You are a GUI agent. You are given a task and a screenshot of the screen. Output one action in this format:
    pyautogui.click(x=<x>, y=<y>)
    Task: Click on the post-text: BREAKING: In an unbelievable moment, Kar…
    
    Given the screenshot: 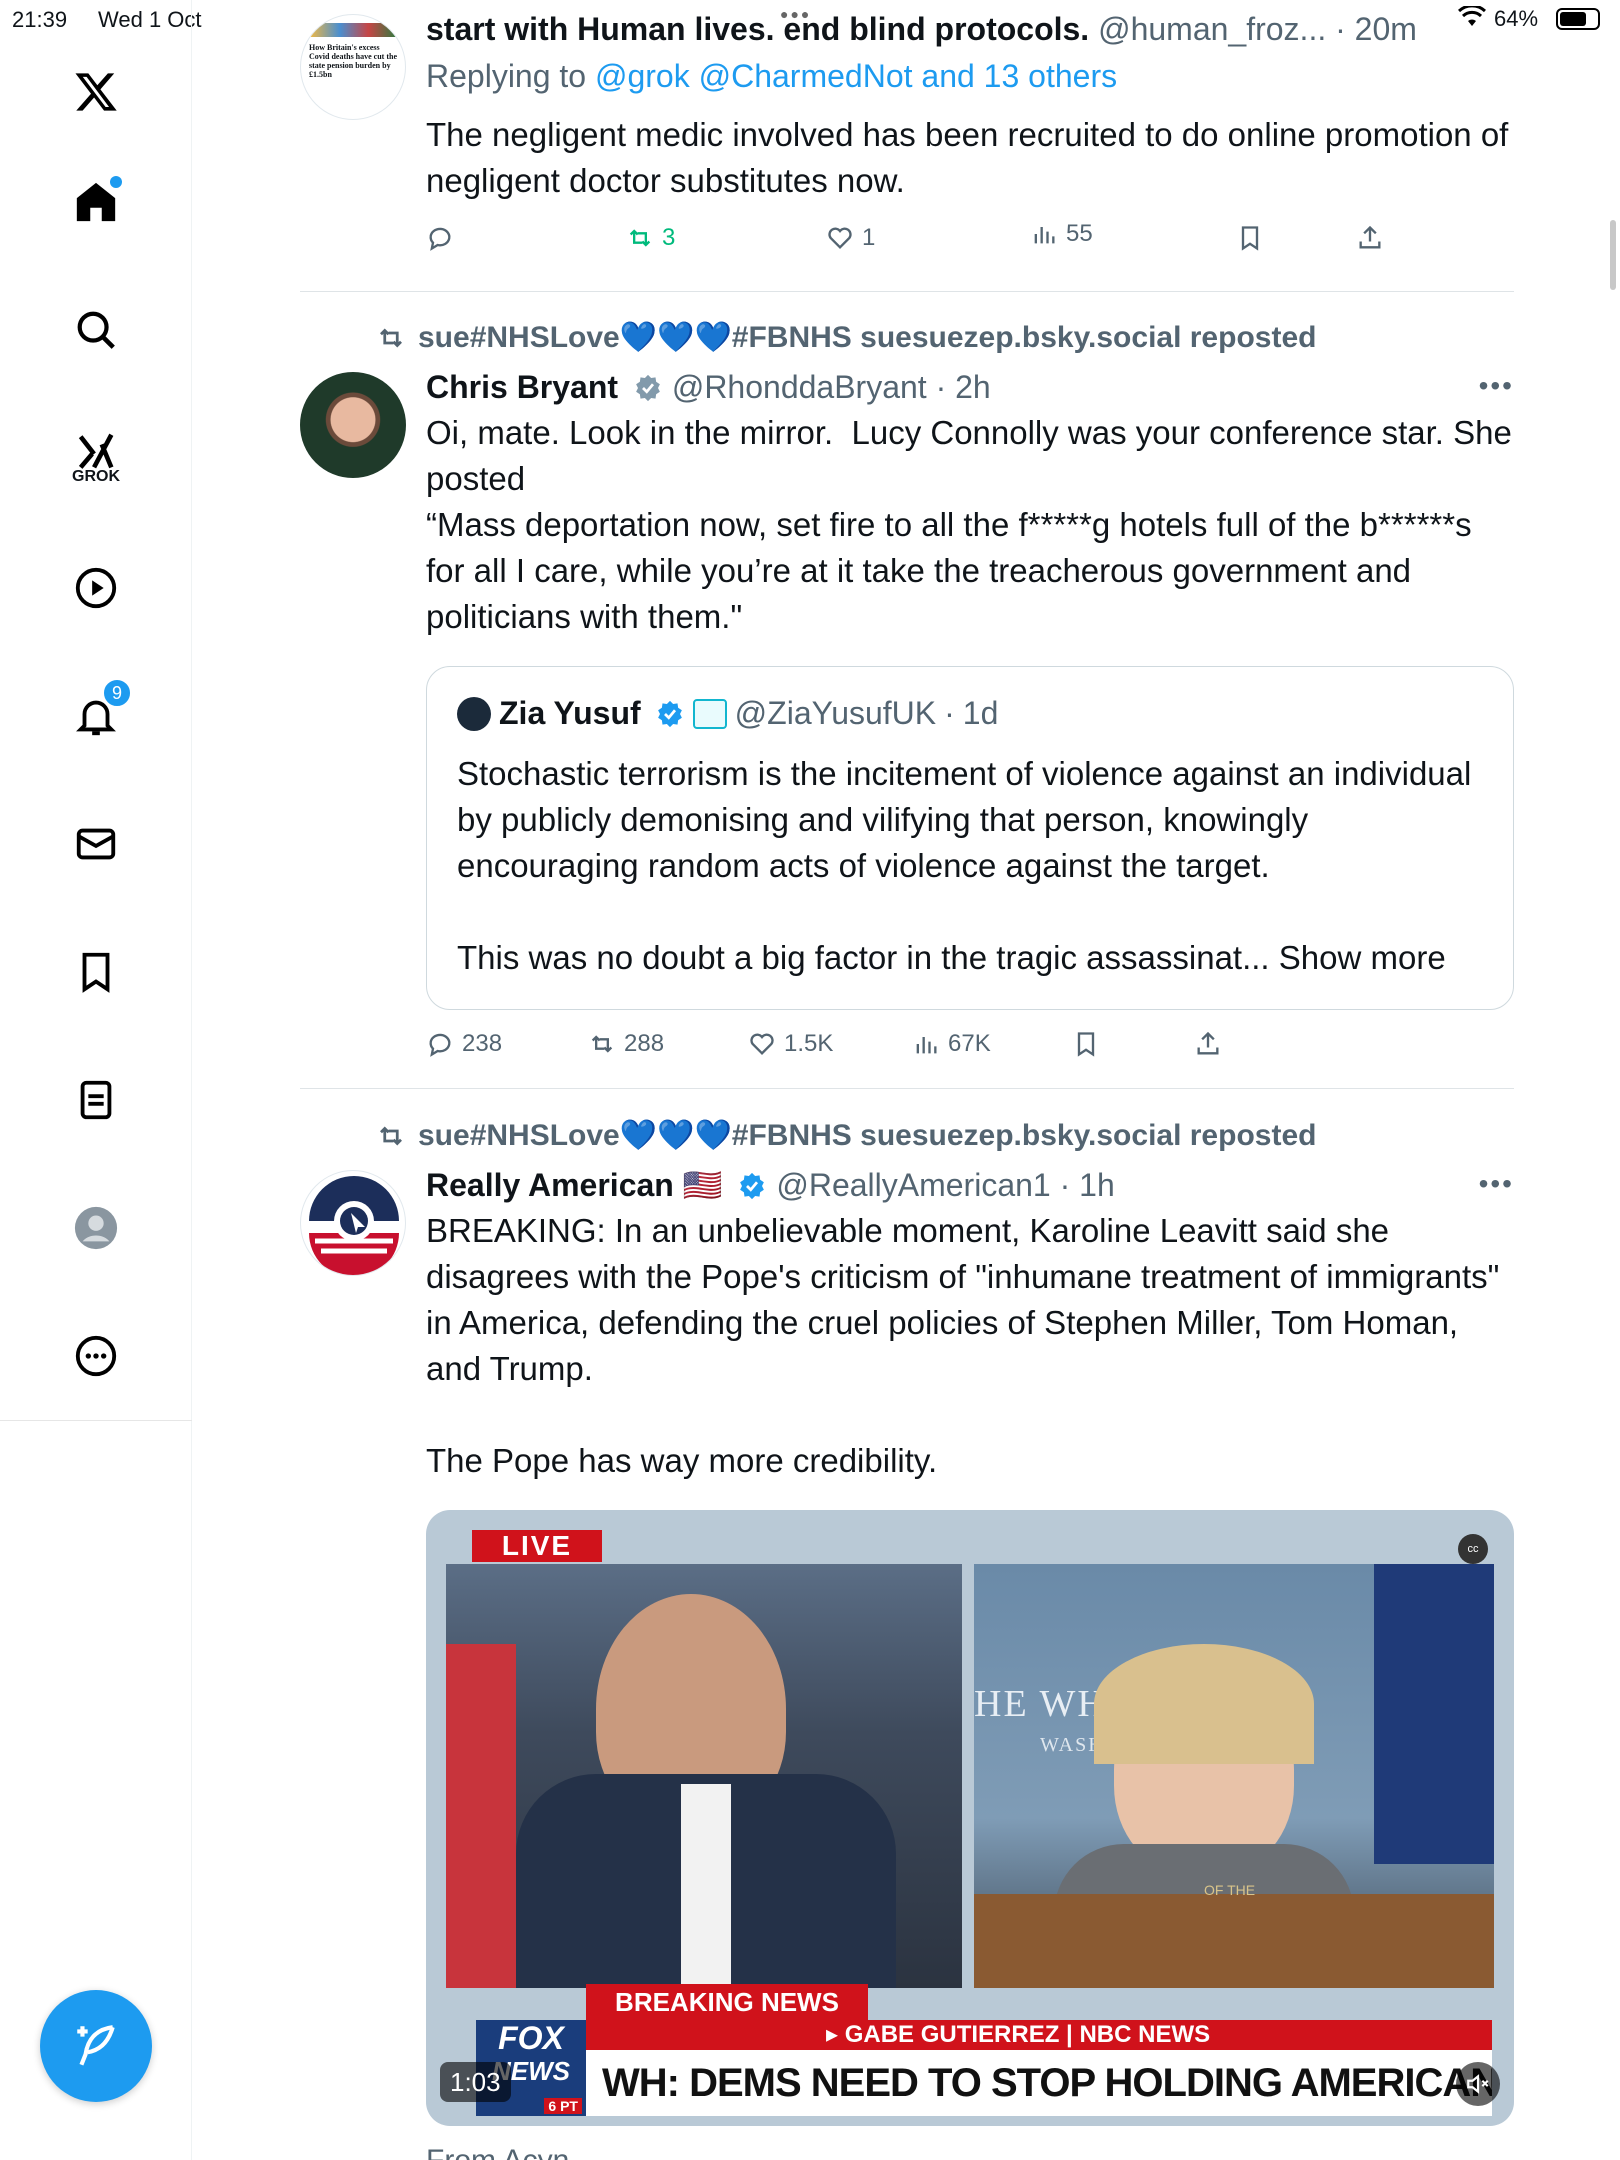 What is the action you would take?
    pyautogui.click(x=963, y=1345)
    